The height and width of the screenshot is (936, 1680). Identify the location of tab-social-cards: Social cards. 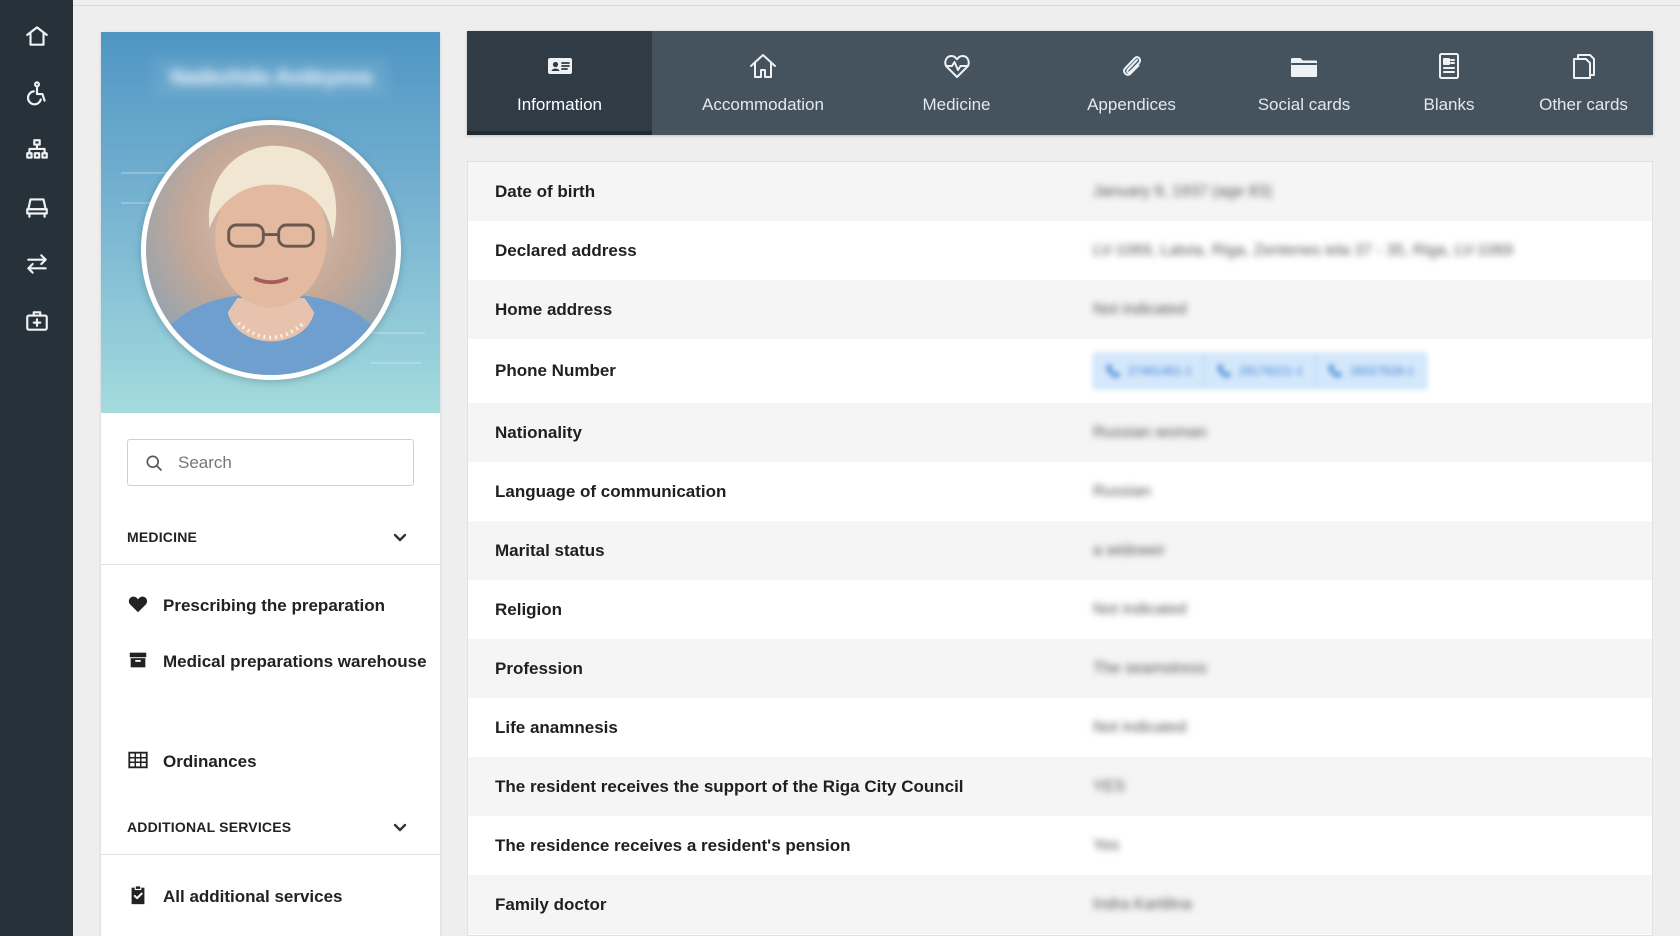
(1304, 83).